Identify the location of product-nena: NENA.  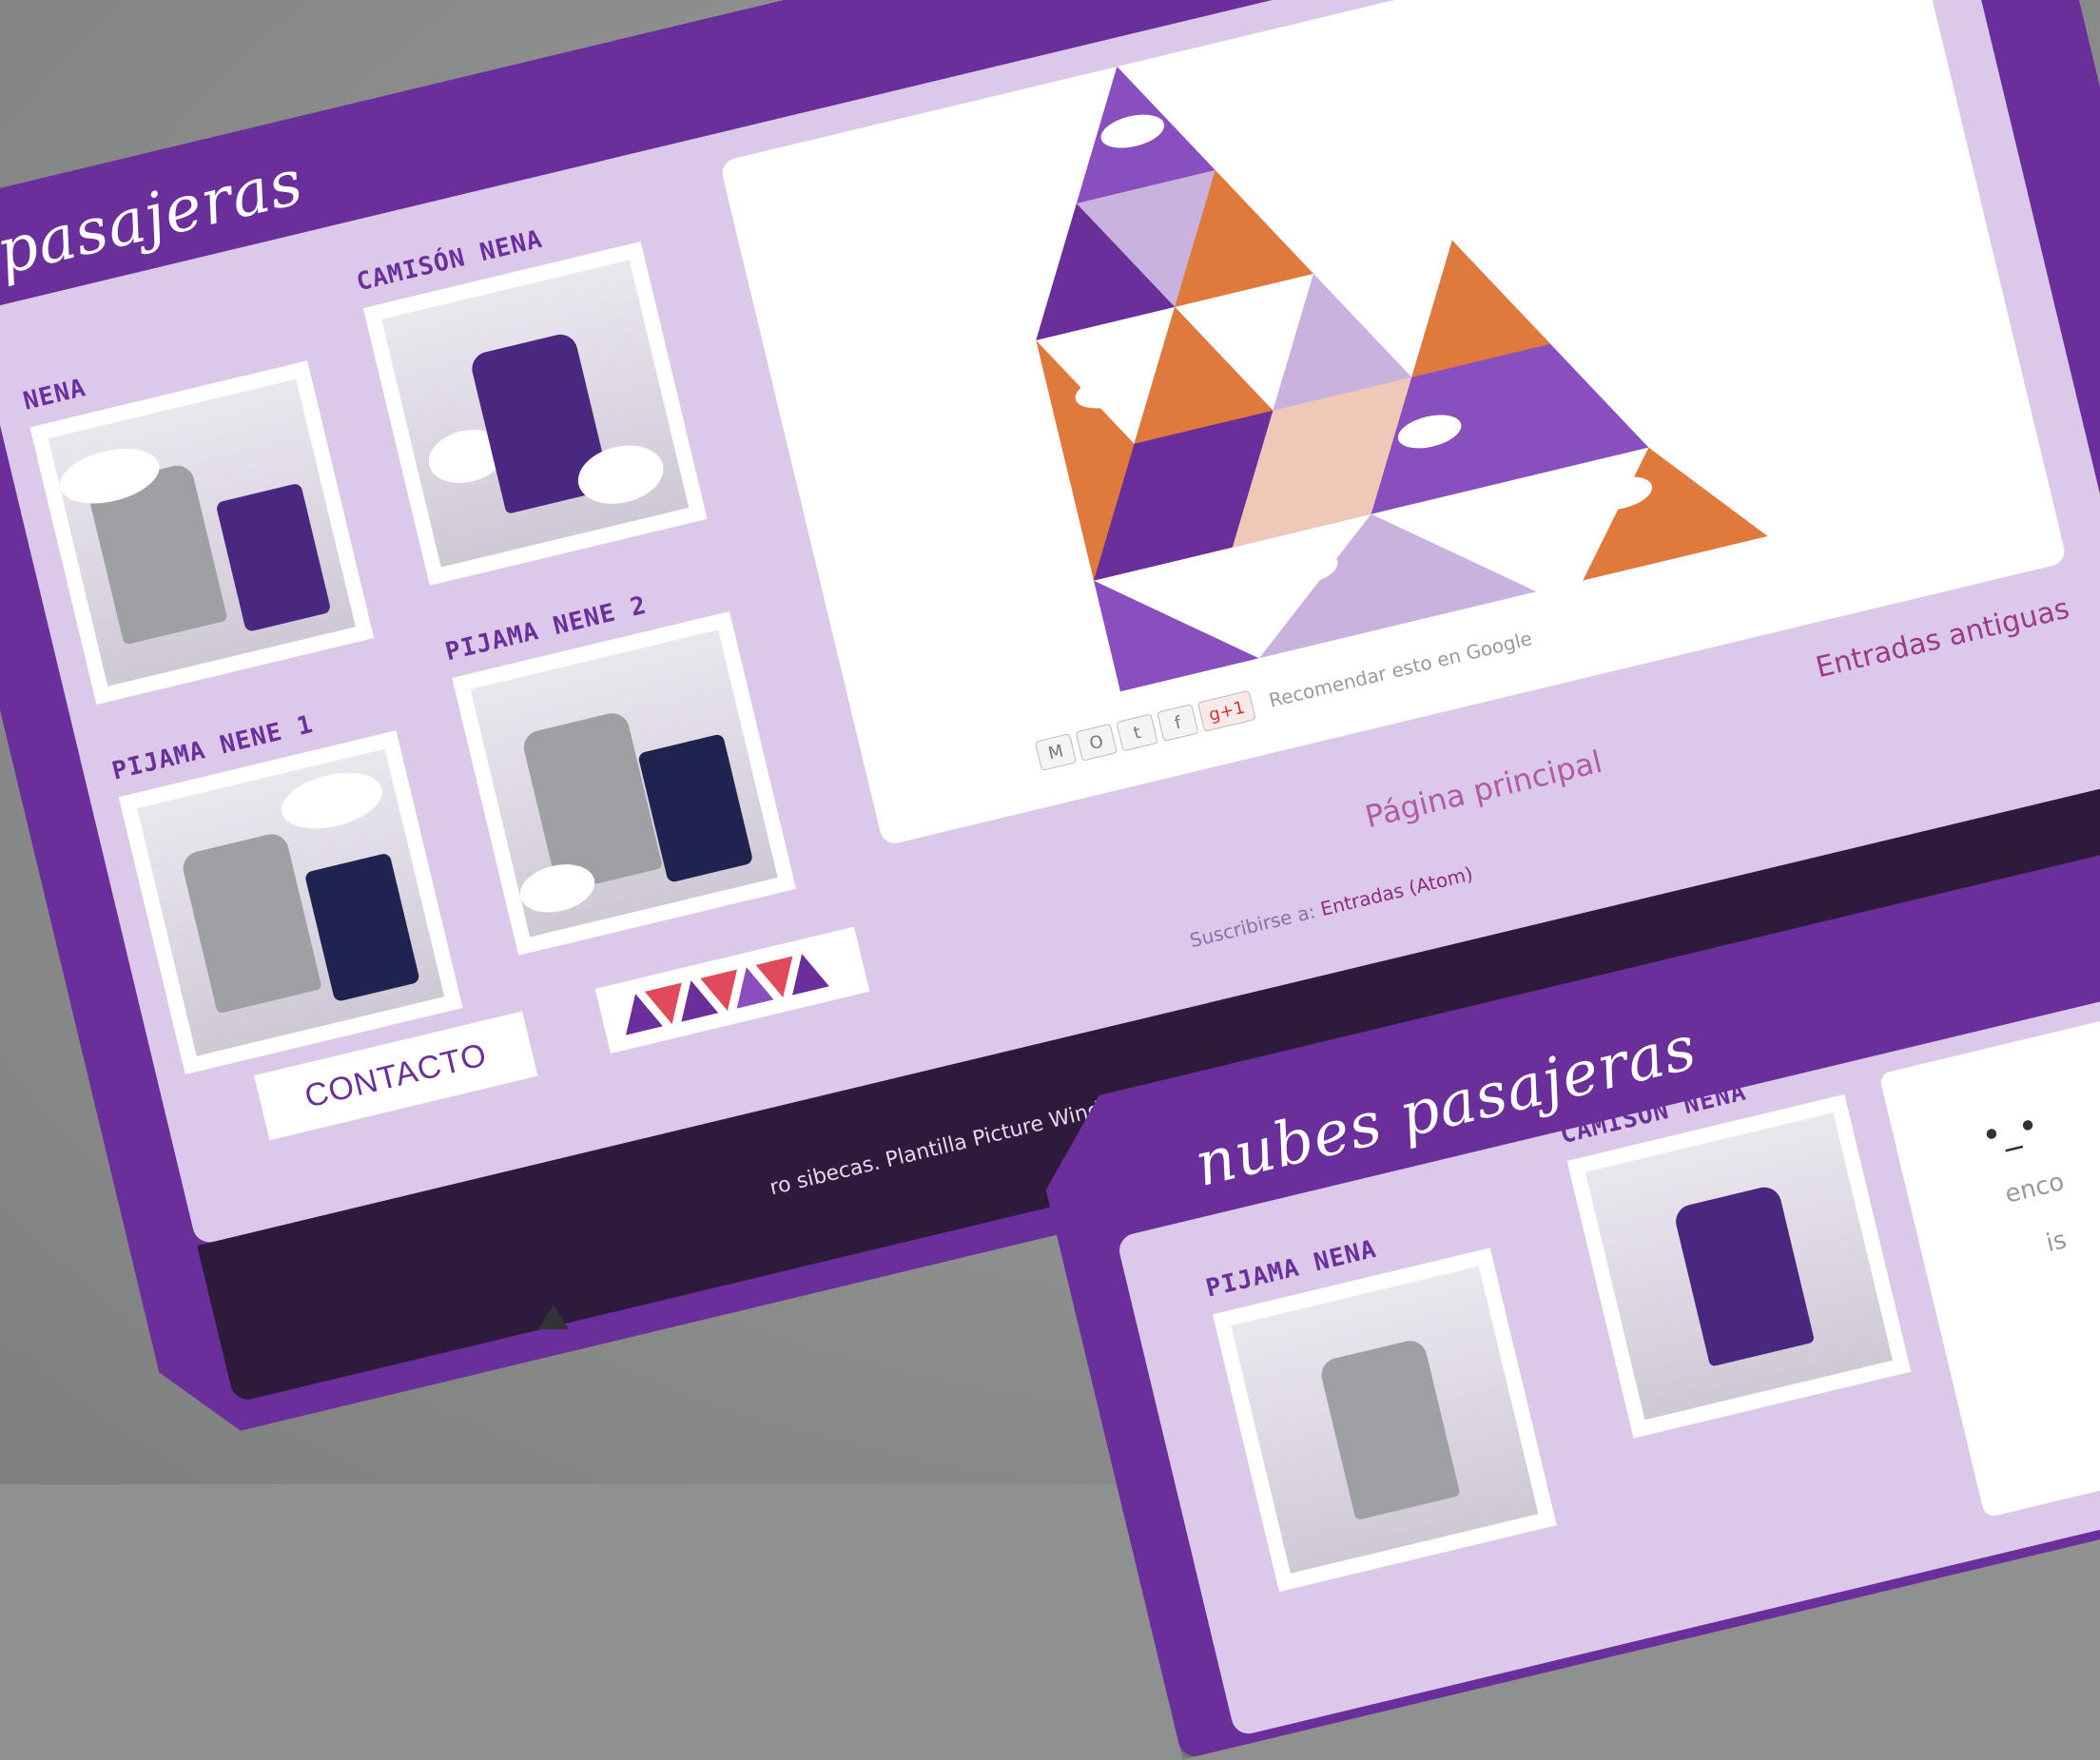
(207, 511).